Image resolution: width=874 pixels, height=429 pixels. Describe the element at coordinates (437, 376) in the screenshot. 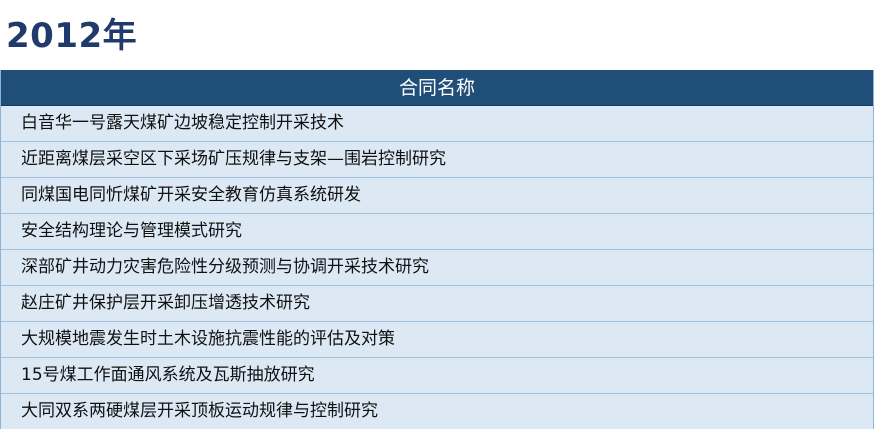

I see `table-row: 15号煤工作面通风系统及瓦斯抽放研究` at that location.